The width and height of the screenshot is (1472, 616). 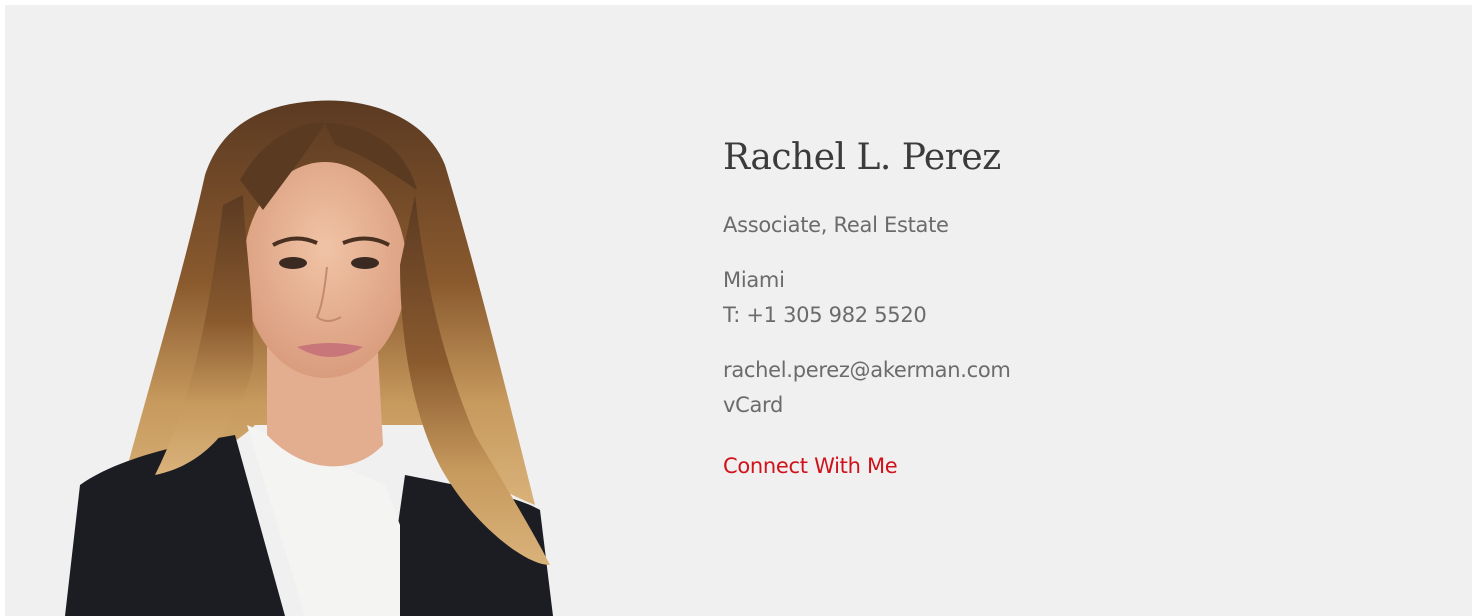 What do you see at coordinates (867, 370) in the screenshot?
I see `email-link: rachel.perez@akerman.com` at bounding box center [867, 370].